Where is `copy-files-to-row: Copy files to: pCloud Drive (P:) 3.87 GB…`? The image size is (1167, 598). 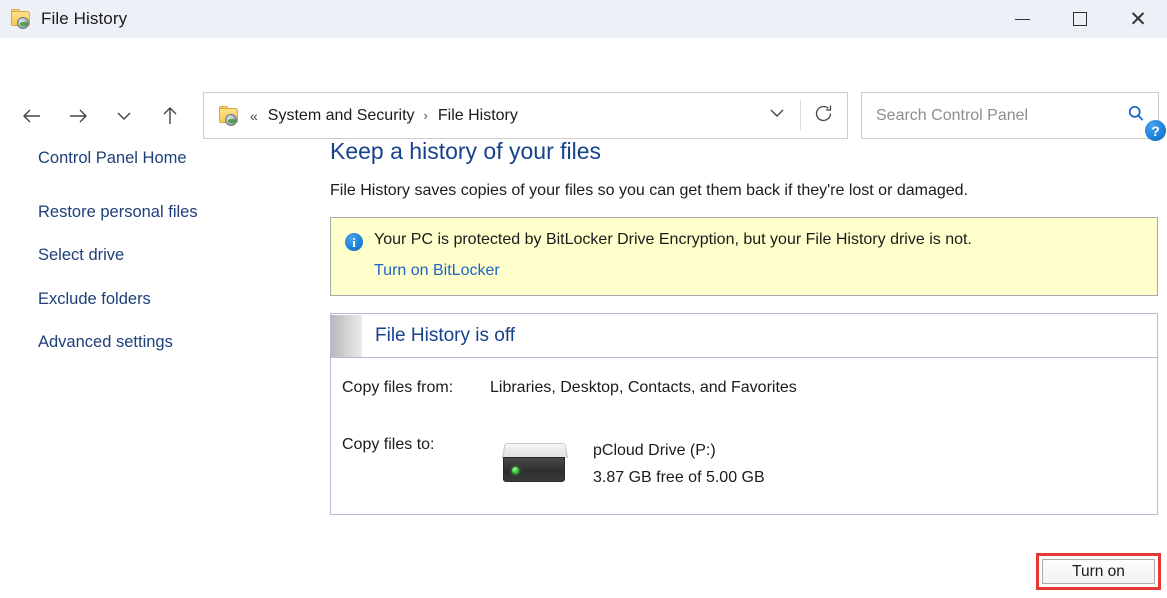 copy-files-to-row: Copy files to: pCloud Drive (P:) 3.87 GB… is located at coordinates (744, 461).